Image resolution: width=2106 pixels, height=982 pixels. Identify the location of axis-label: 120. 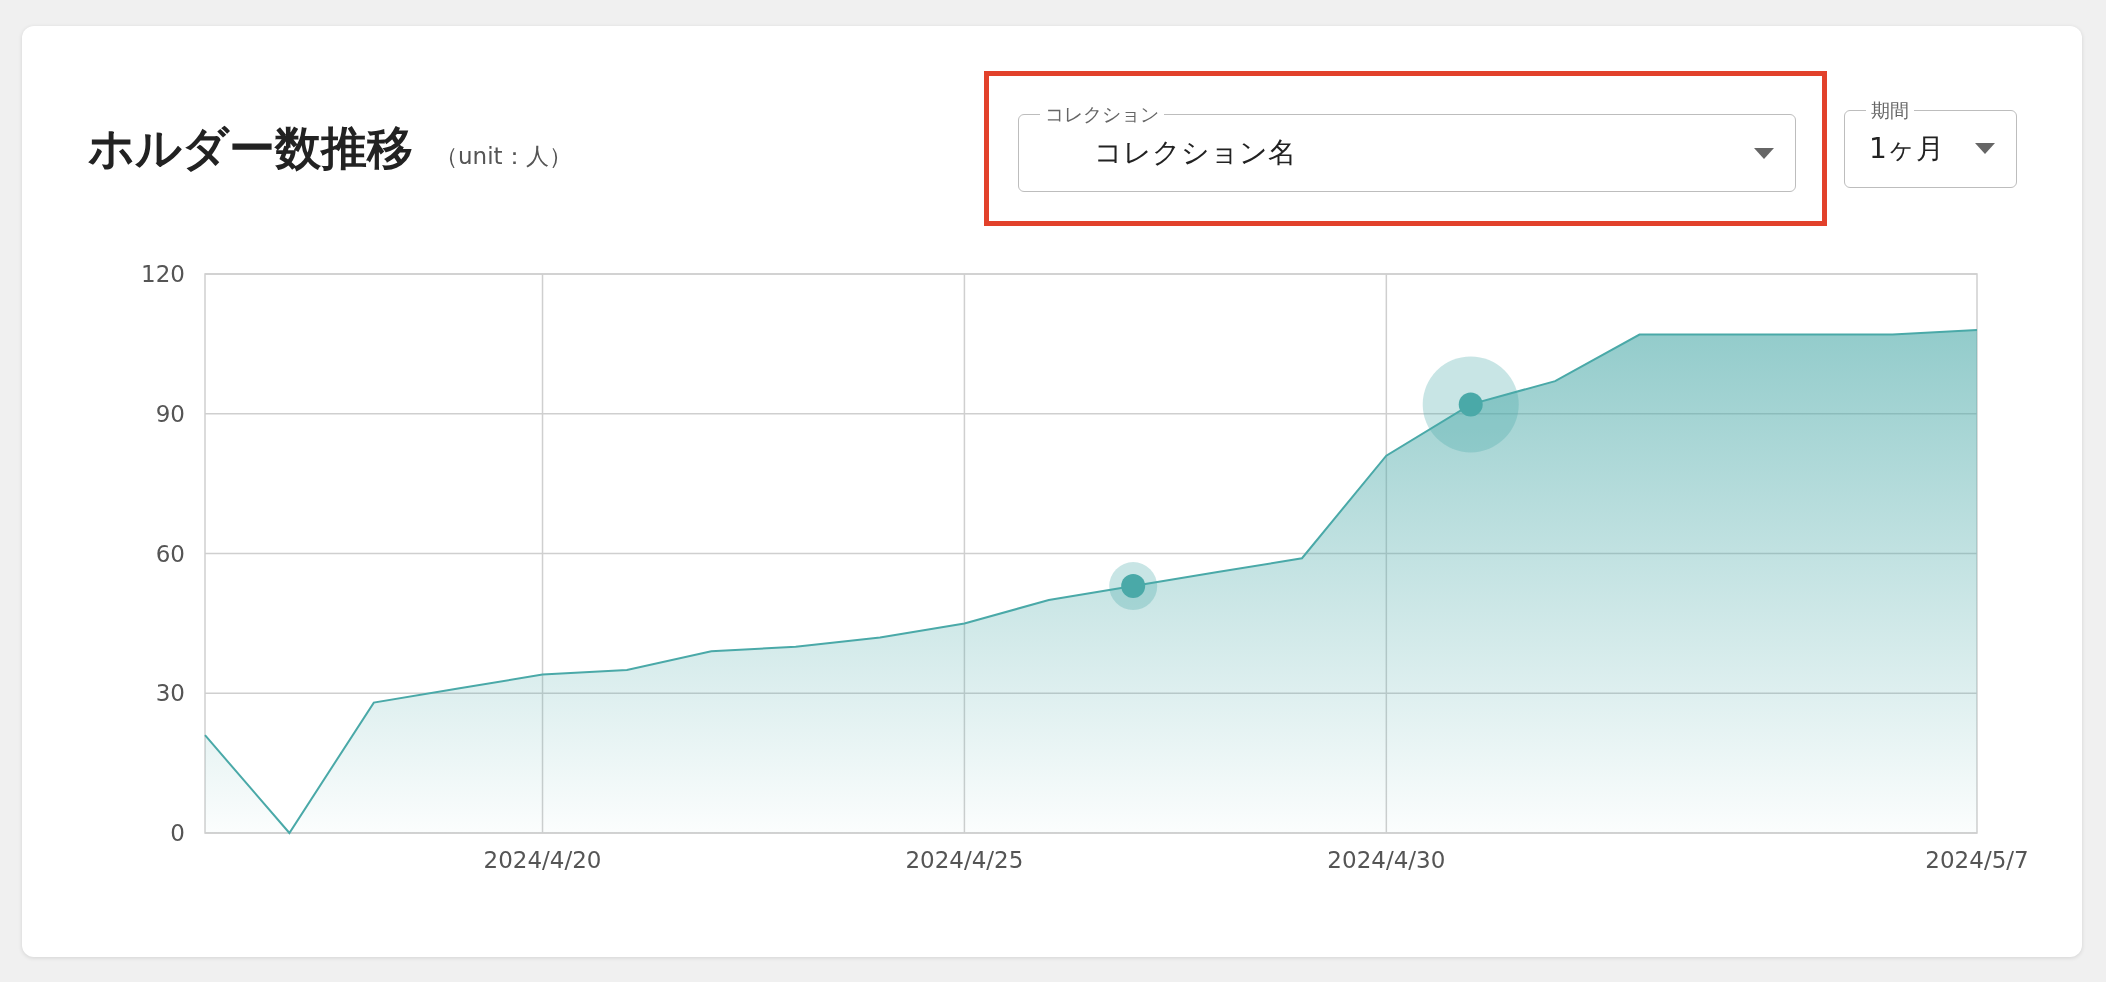
(163, 274).